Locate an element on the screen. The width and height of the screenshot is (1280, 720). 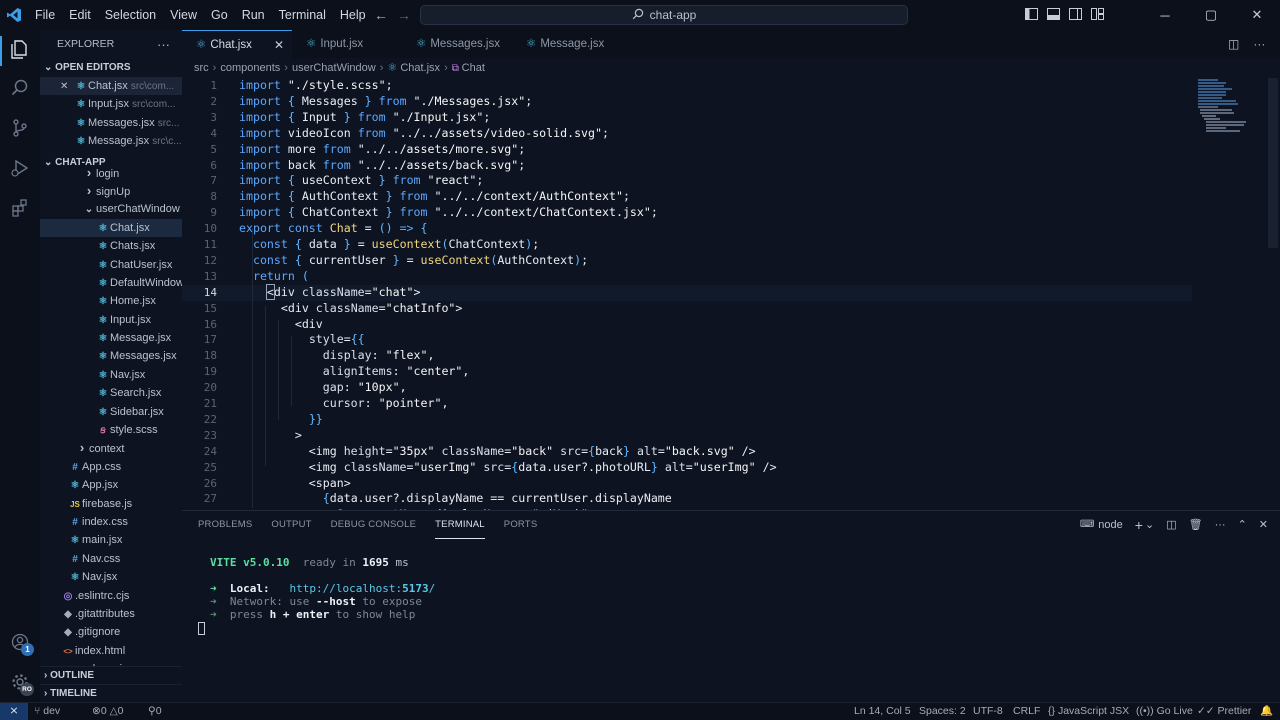
file-item: ꞩ style.scss is located at coordinates (111, 430).